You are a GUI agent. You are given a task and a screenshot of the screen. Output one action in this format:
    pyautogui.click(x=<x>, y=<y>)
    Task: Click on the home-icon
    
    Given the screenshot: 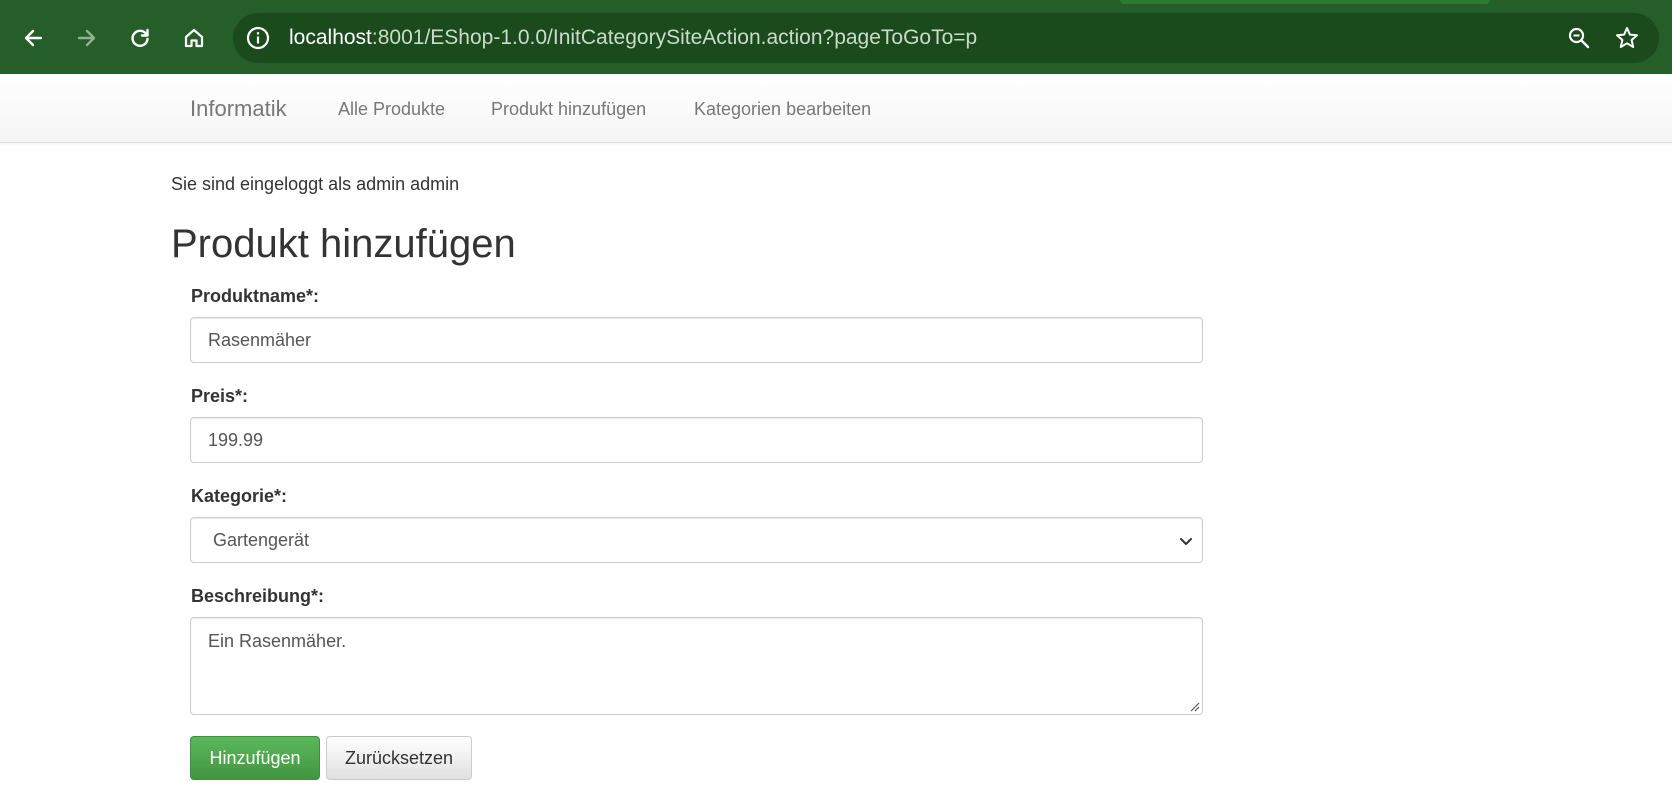 What is the action you would take?
    pyautogui.click(x=194, y=38)
    